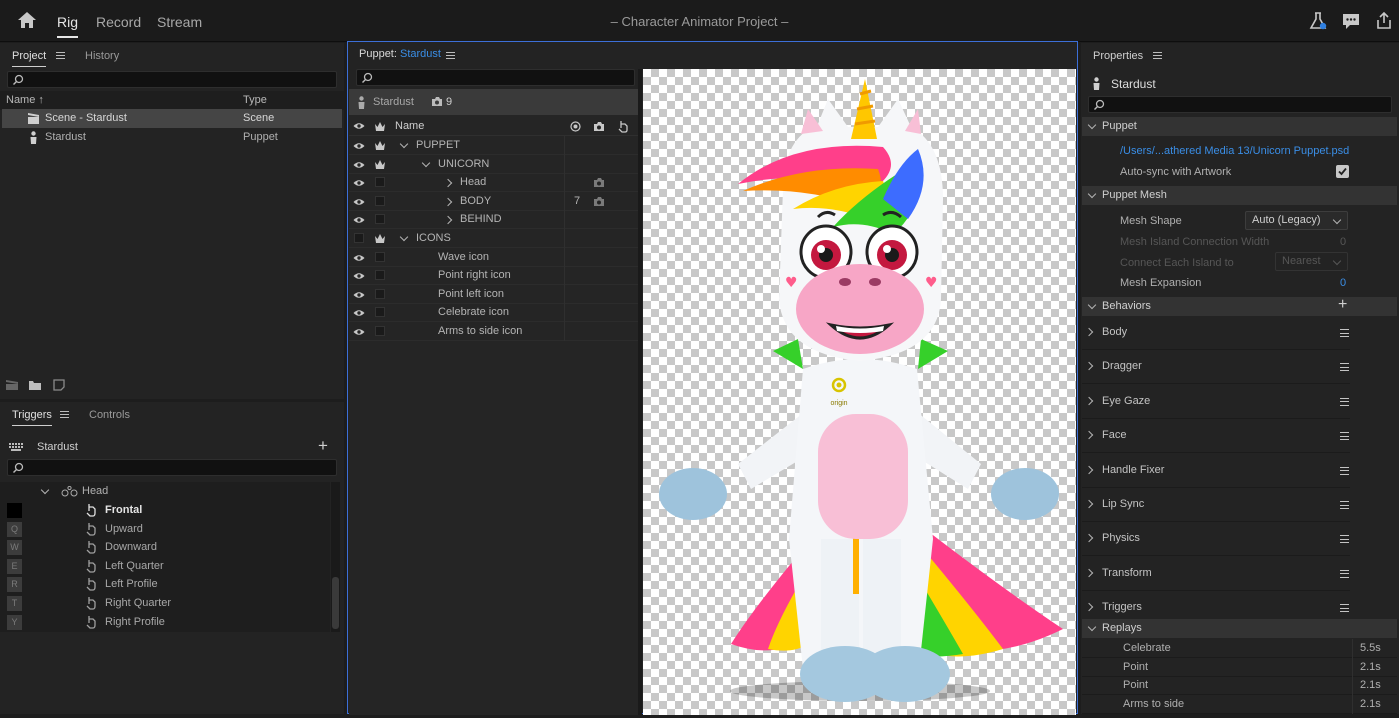  Describe the element at coordinates (1240, 104) in the screenshot. I see `properties-search-input` at that location.